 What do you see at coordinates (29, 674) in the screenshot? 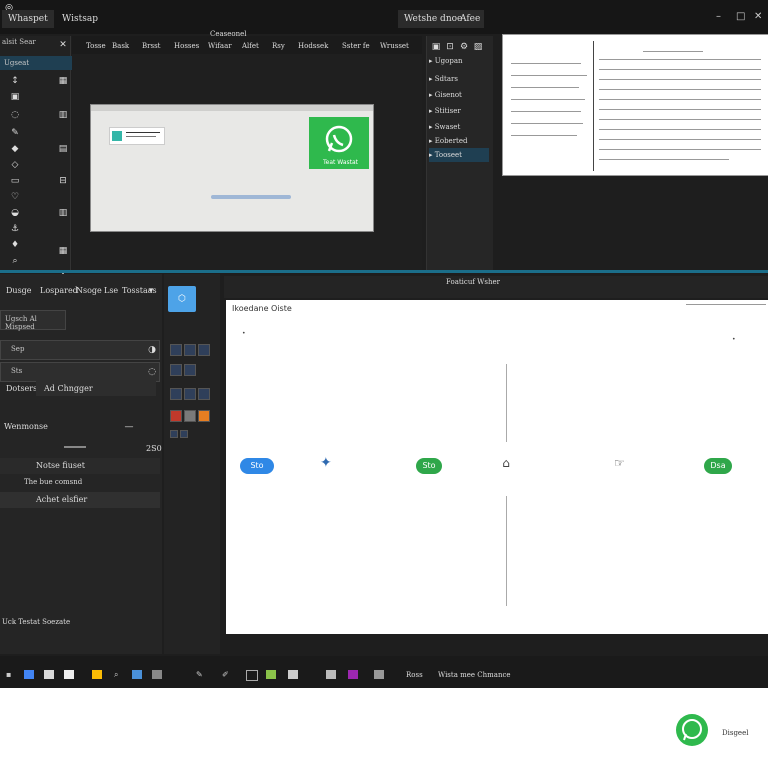
I see `browser-icon` at bounding box center [29, 674].